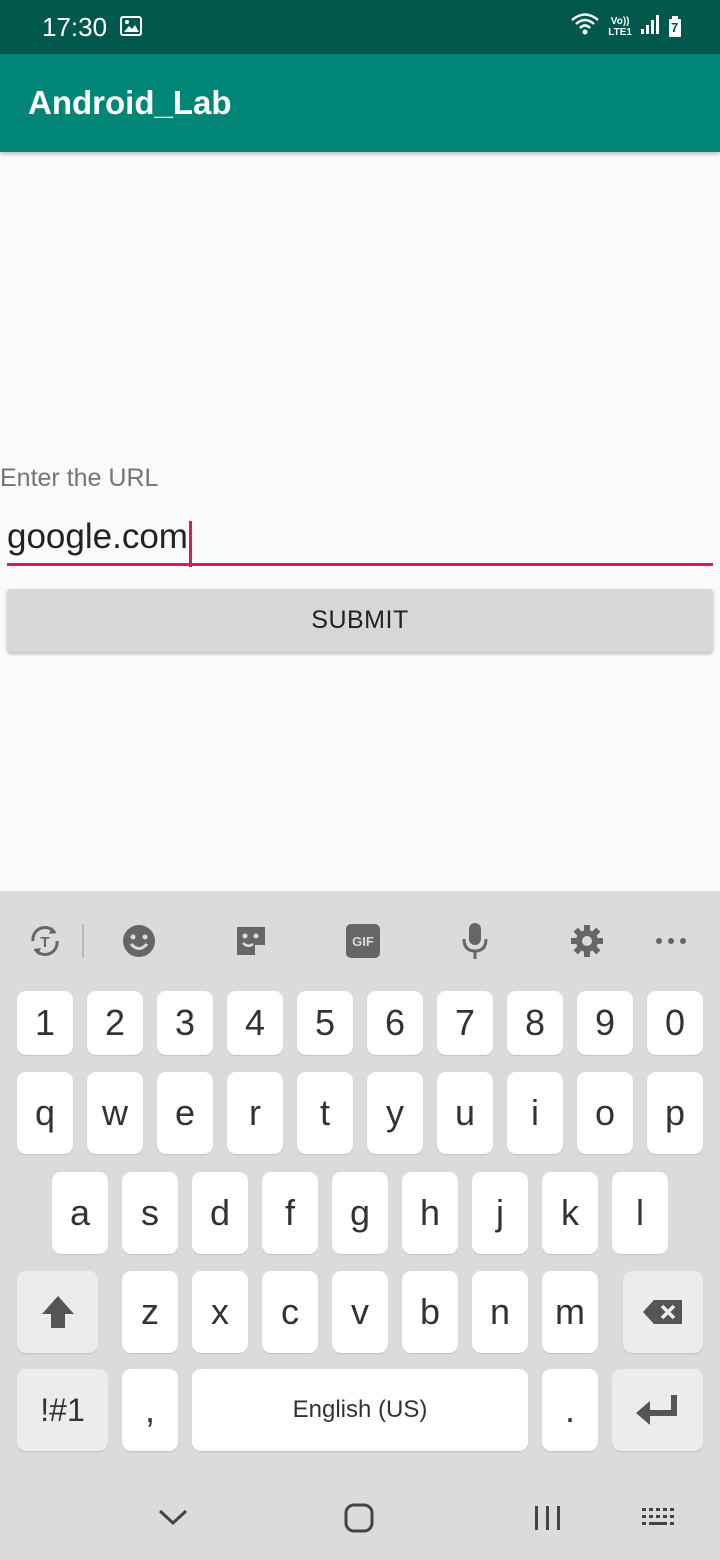  I want to click on status-bar: 17:30 Vo)) LTE1 7, so click(360, 27).